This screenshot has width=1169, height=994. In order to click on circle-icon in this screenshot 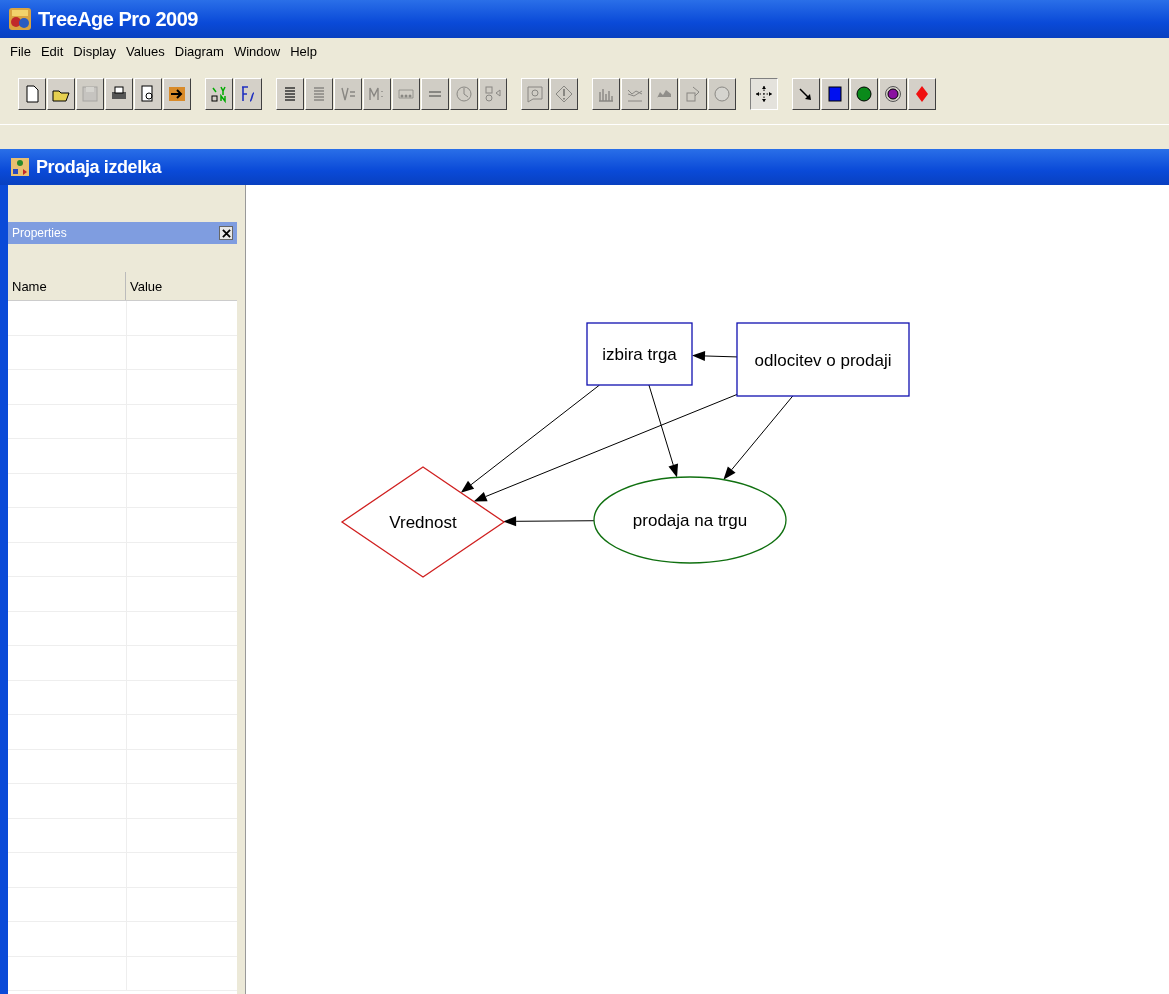, I will do `click(864, 94)`.